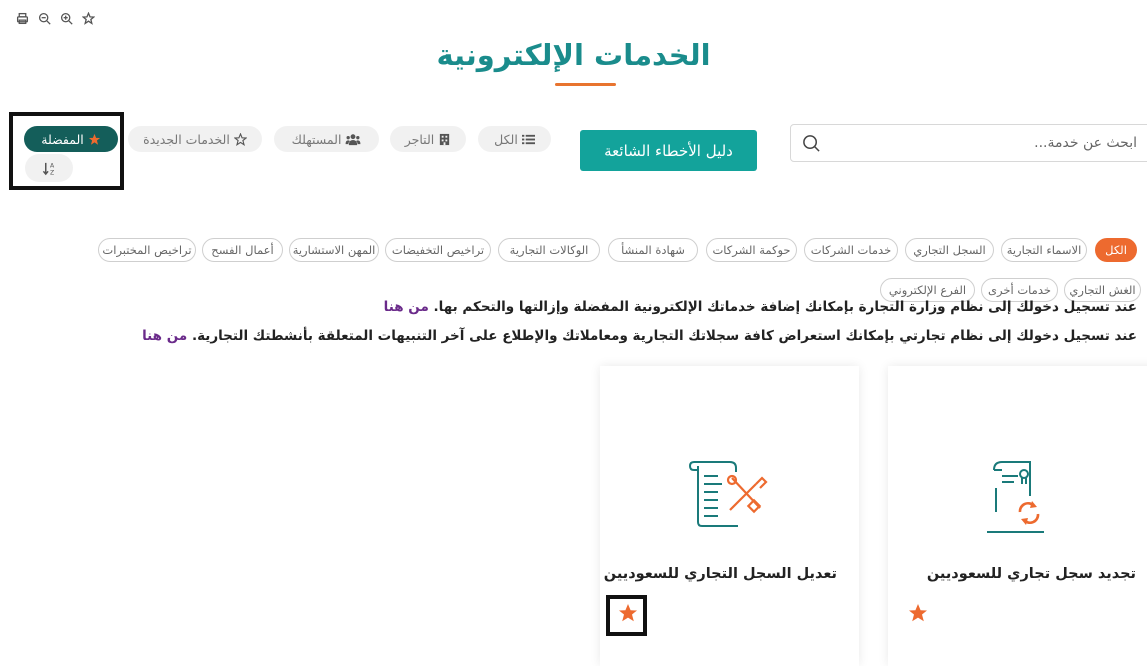 This screenshot has width=1147, height=666. I want to click on building-icon, so click(445, 139).